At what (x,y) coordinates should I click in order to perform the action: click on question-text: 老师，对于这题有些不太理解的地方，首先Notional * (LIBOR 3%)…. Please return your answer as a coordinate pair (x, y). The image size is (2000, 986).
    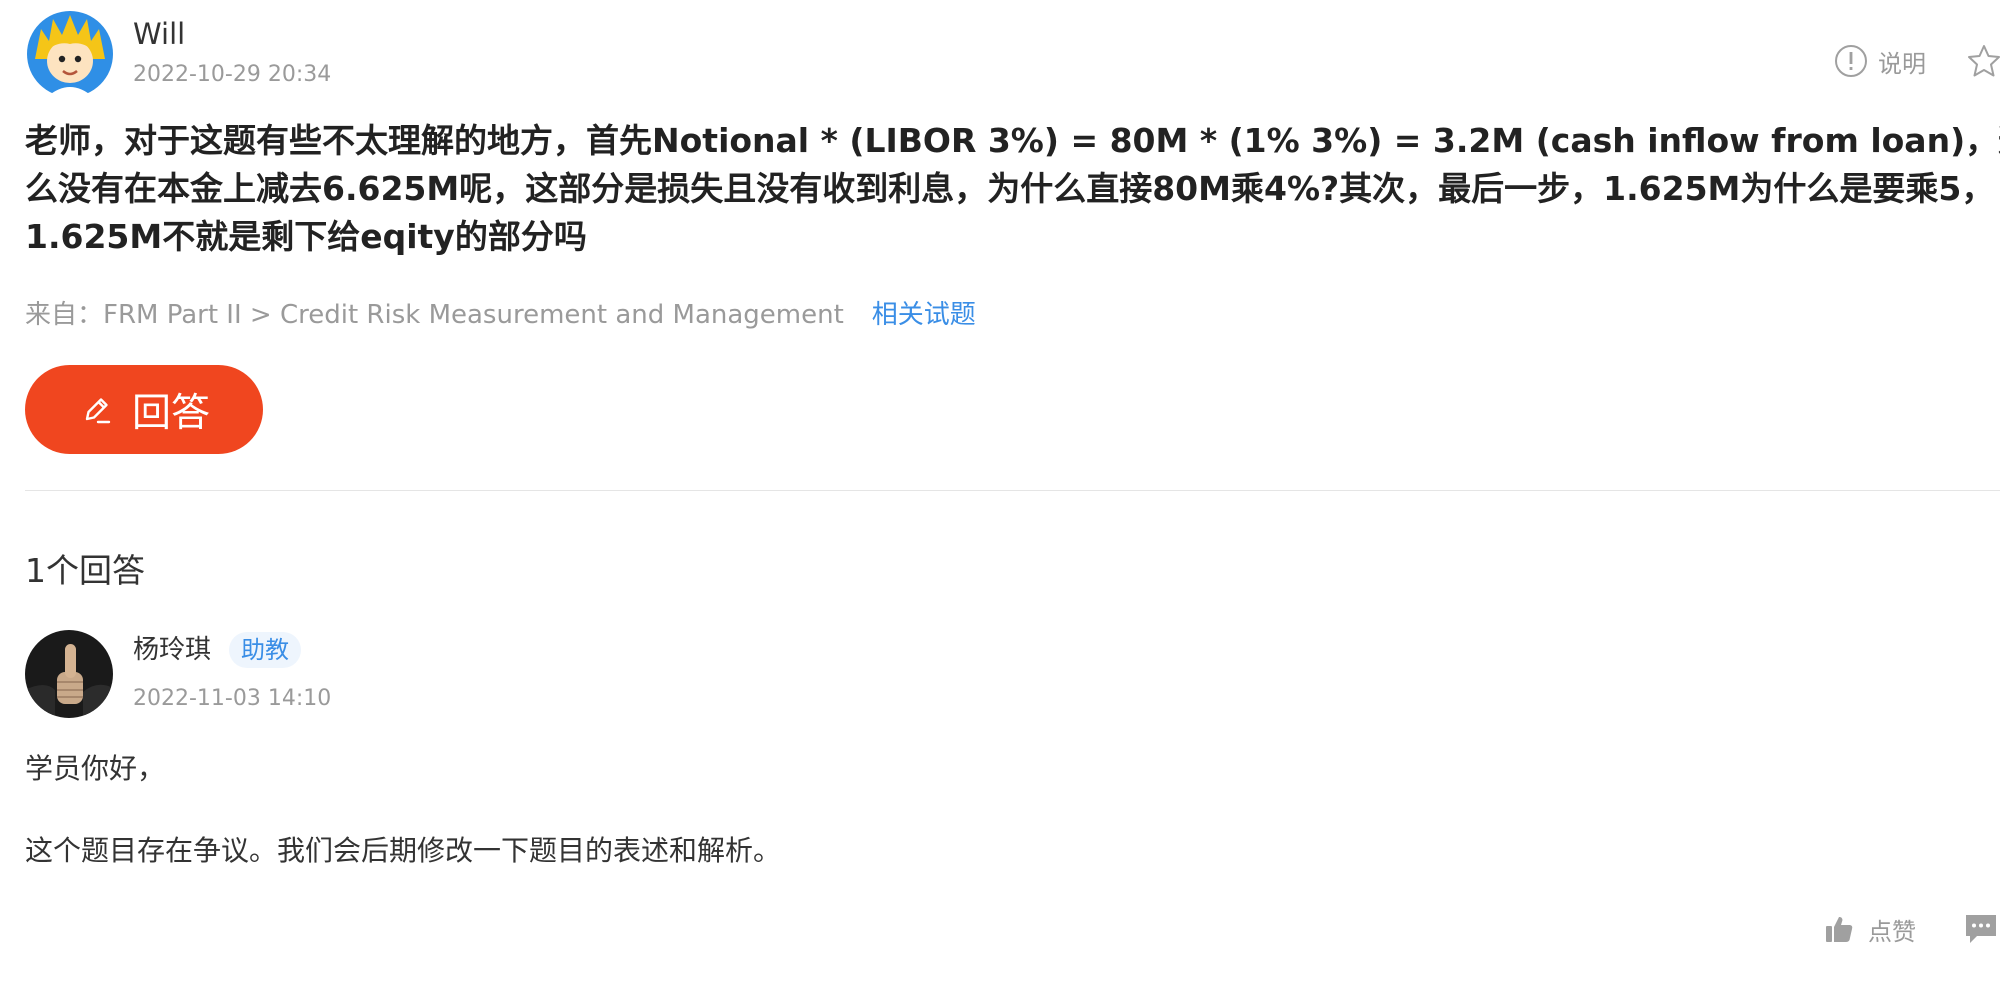
    Looking at the image, I should click on (1012, 189).